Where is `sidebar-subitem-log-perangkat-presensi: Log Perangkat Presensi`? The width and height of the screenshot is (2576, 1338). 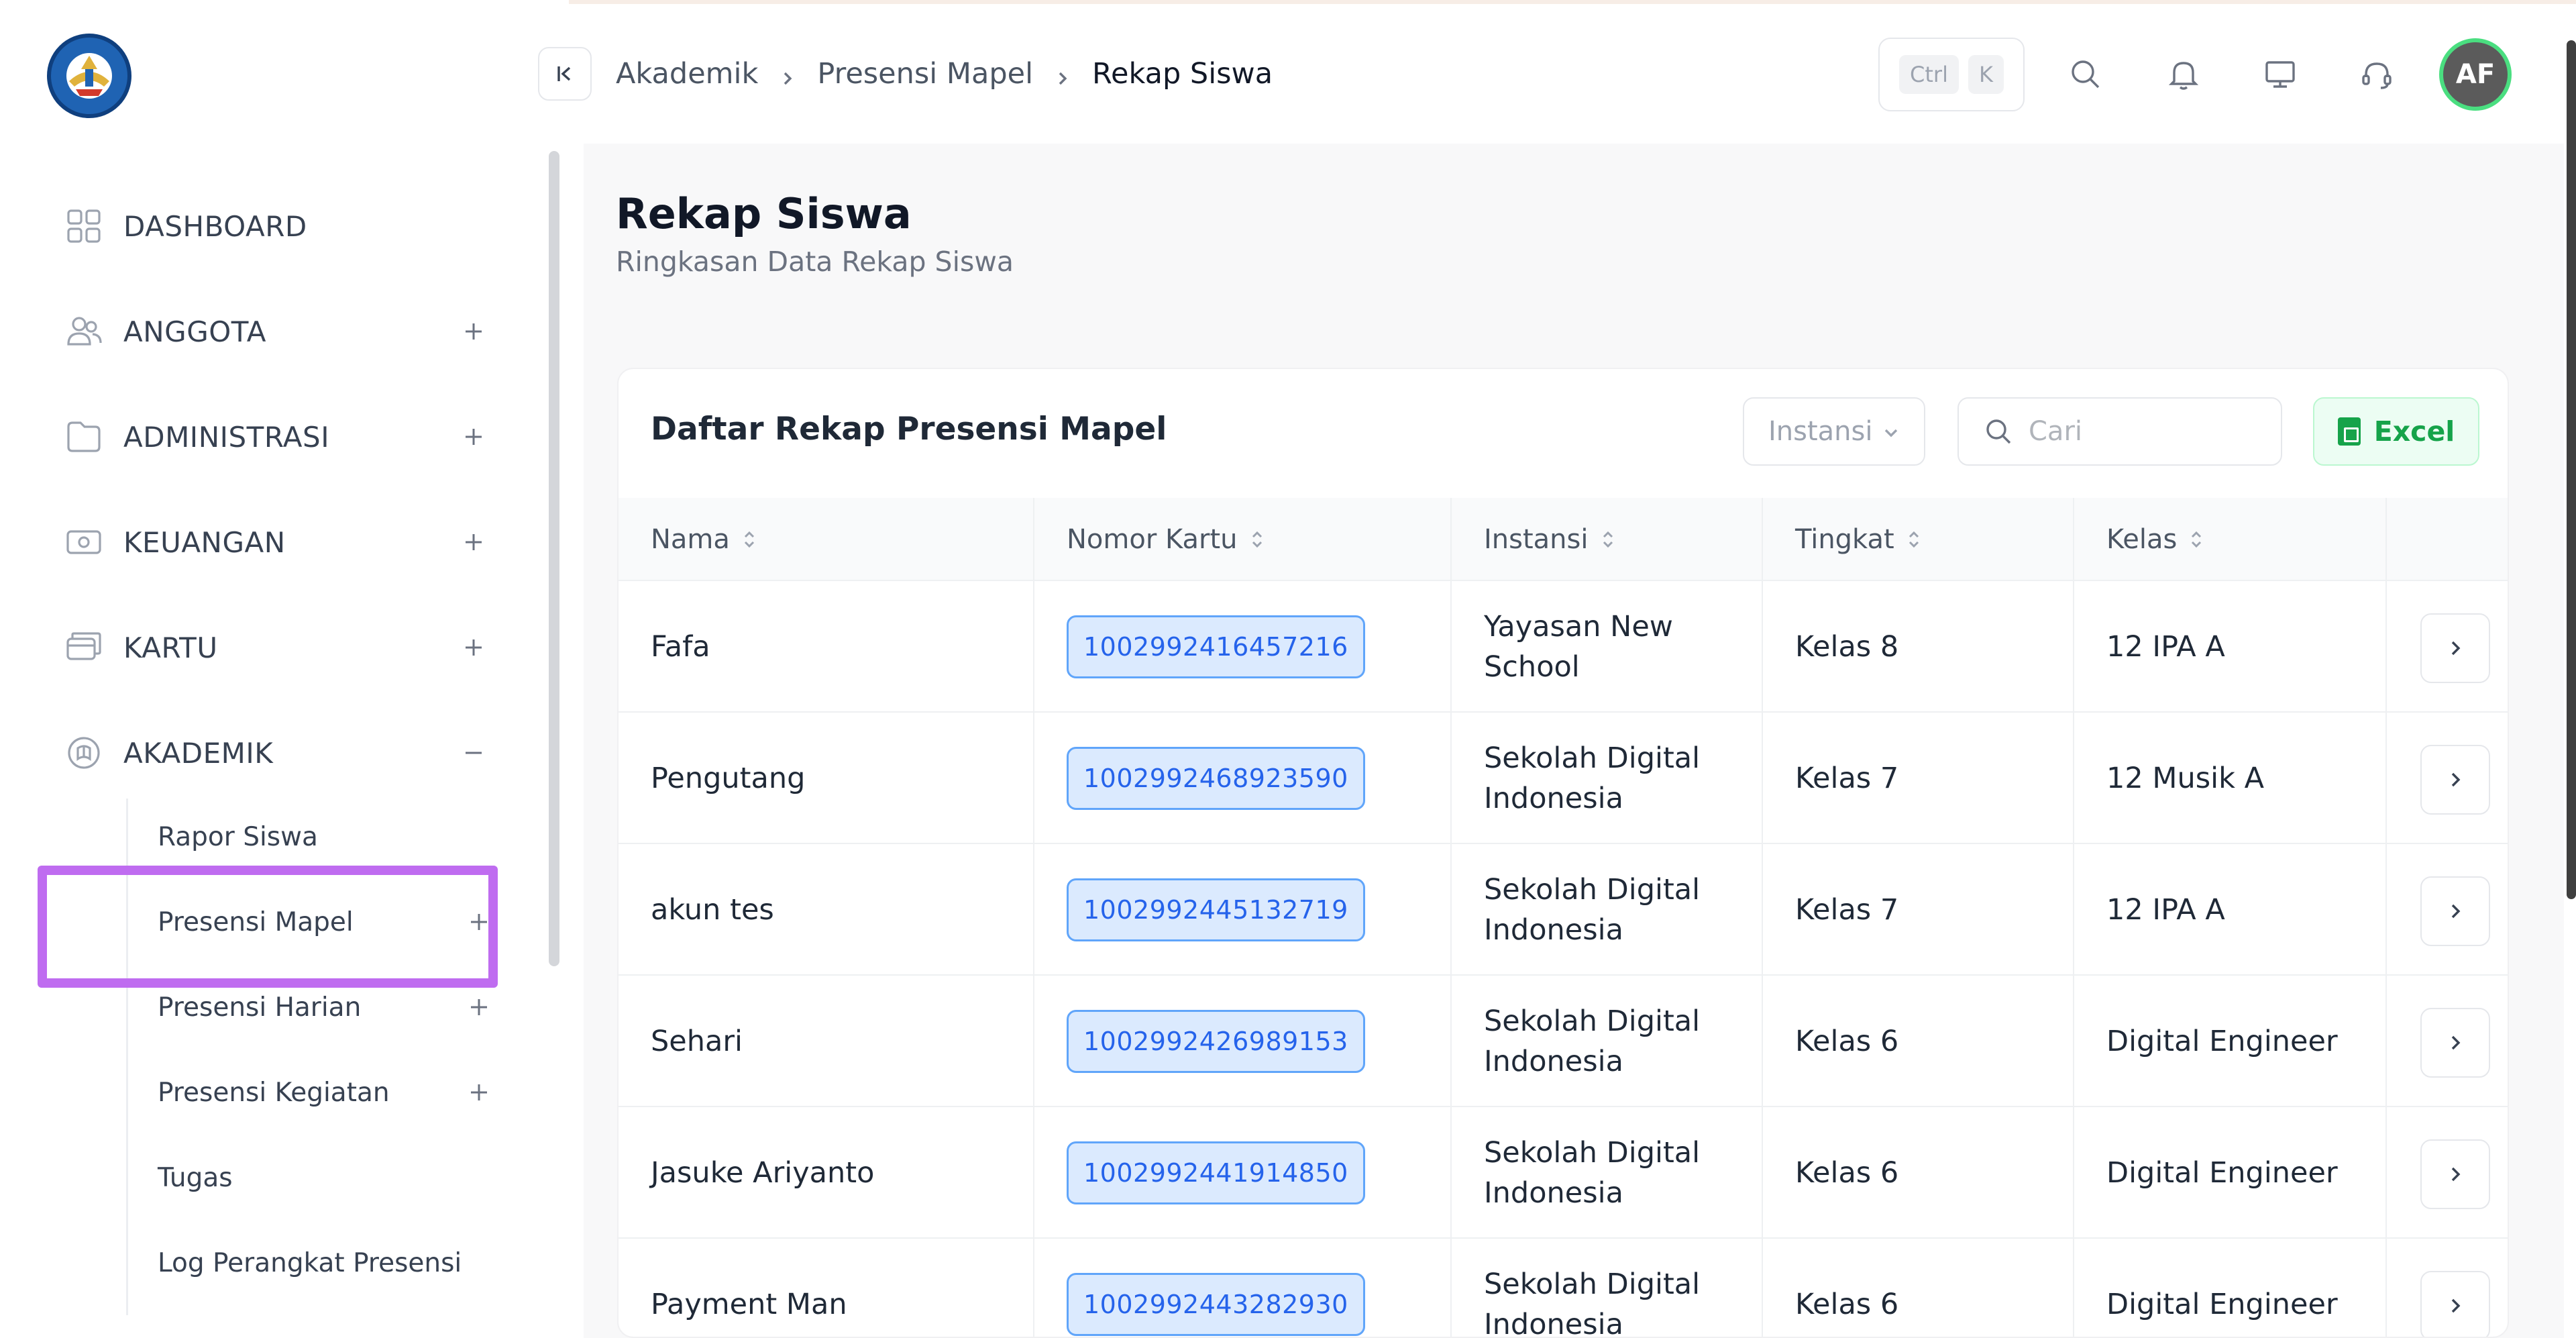
sidebar-subitem-log-perangkat-presensi: Log Perangkat Presensi is located at coordinates (325, 1262).